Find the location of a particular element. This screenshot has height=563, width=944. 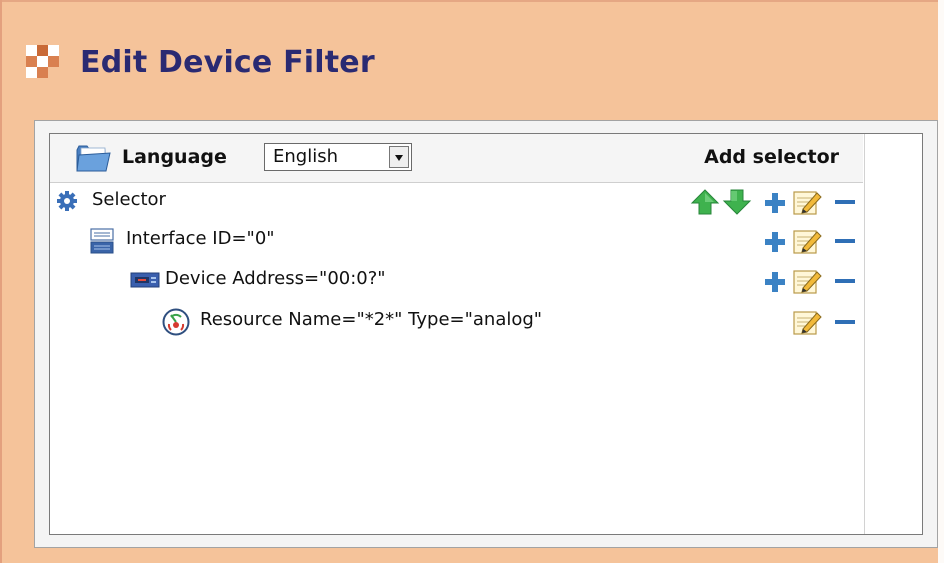

chevron-down-icon is located at coordinates (399, 157).